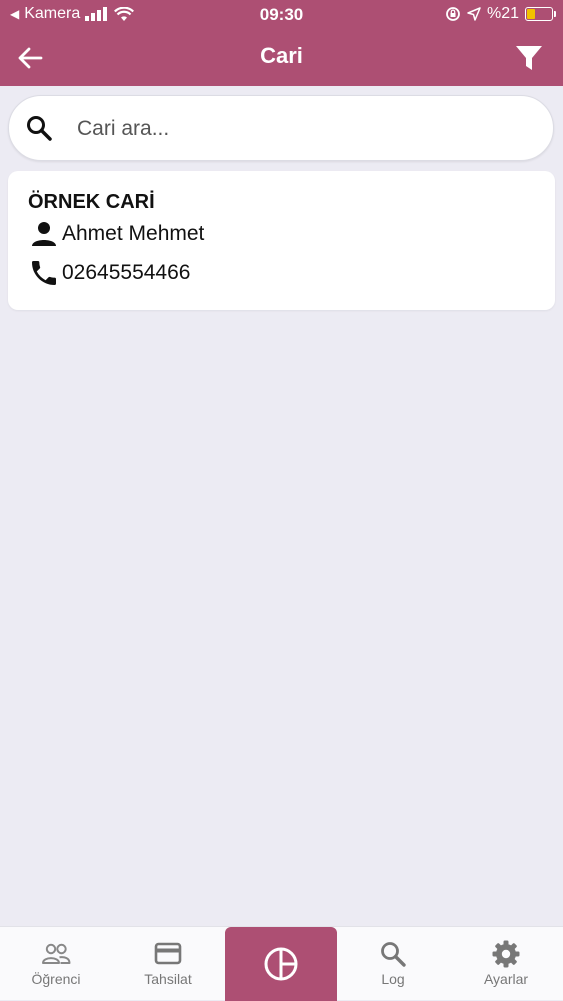  I want to click on battery-level, so click(531, 14).